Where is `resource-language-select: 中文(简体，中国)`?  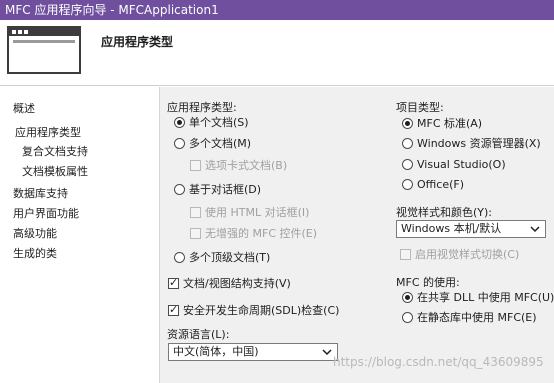 resource-language-select: 中文(简体，中国) is located at coordinates (253, 352).